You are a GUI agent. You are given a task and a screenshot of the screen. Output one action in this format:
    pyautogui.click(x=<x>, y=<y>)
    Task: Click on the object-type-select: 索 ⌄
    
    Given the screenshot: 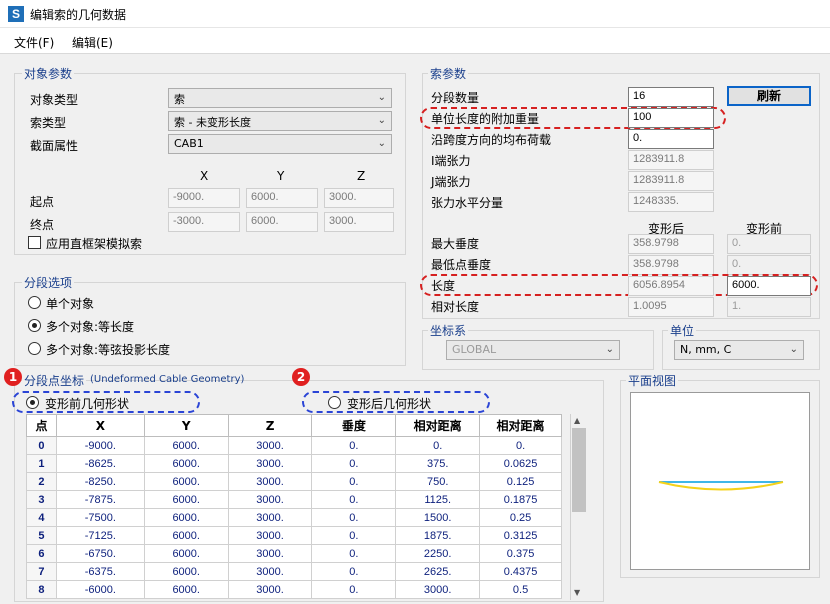 What is the action you would take?
    pyautogui.click(x=280, y=98)
    